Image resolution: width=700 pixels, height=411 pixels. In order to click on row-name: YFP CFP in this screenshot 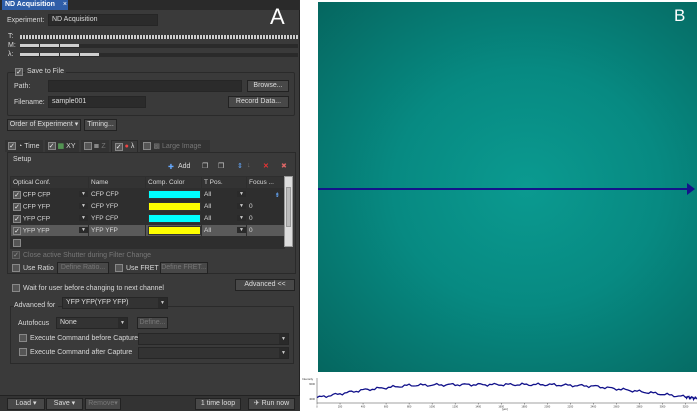, I will do `click(117, 218)`.